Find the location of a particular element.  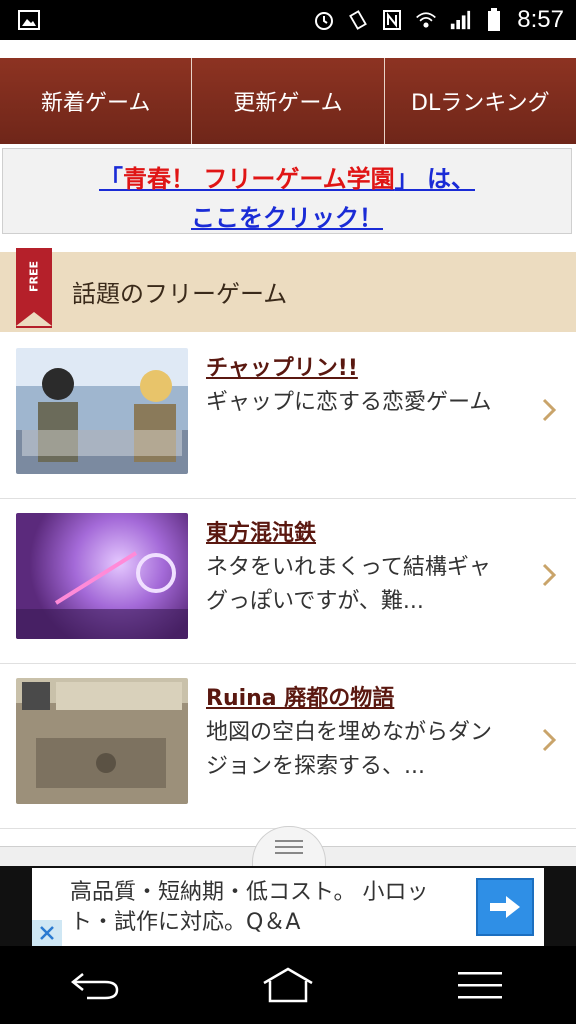

alarm-icon is located at coordinates (324, 20).